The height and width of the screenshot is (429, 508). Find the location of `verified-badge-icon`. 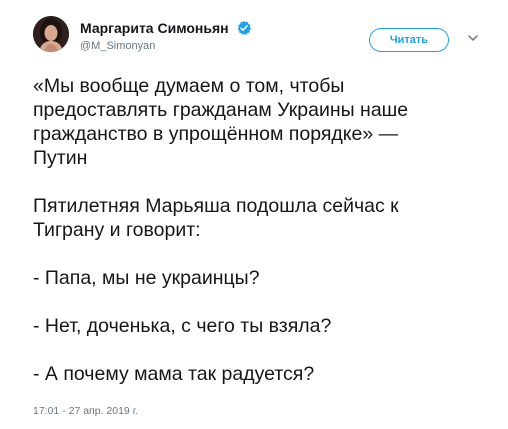

verified-badge-icon is located at coordinates (244, 27).